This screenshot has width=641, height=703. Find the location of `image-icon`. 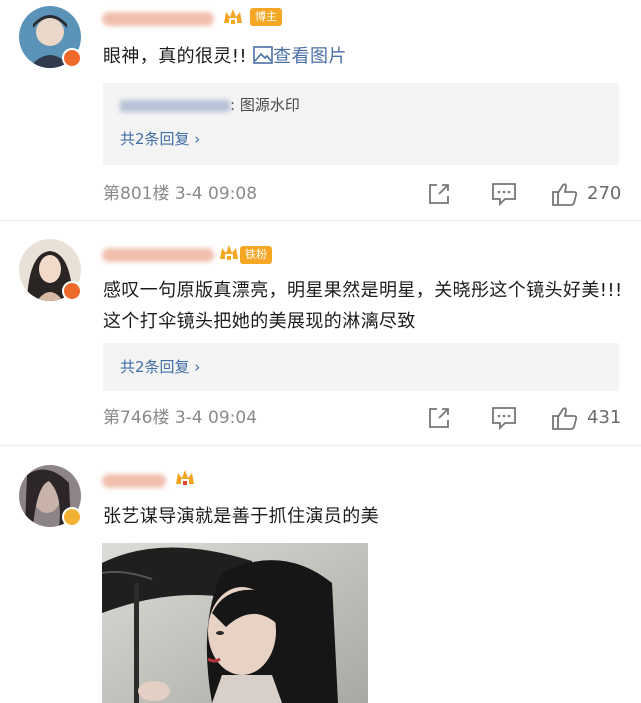

image-icon is located at coordinates (263, 55).